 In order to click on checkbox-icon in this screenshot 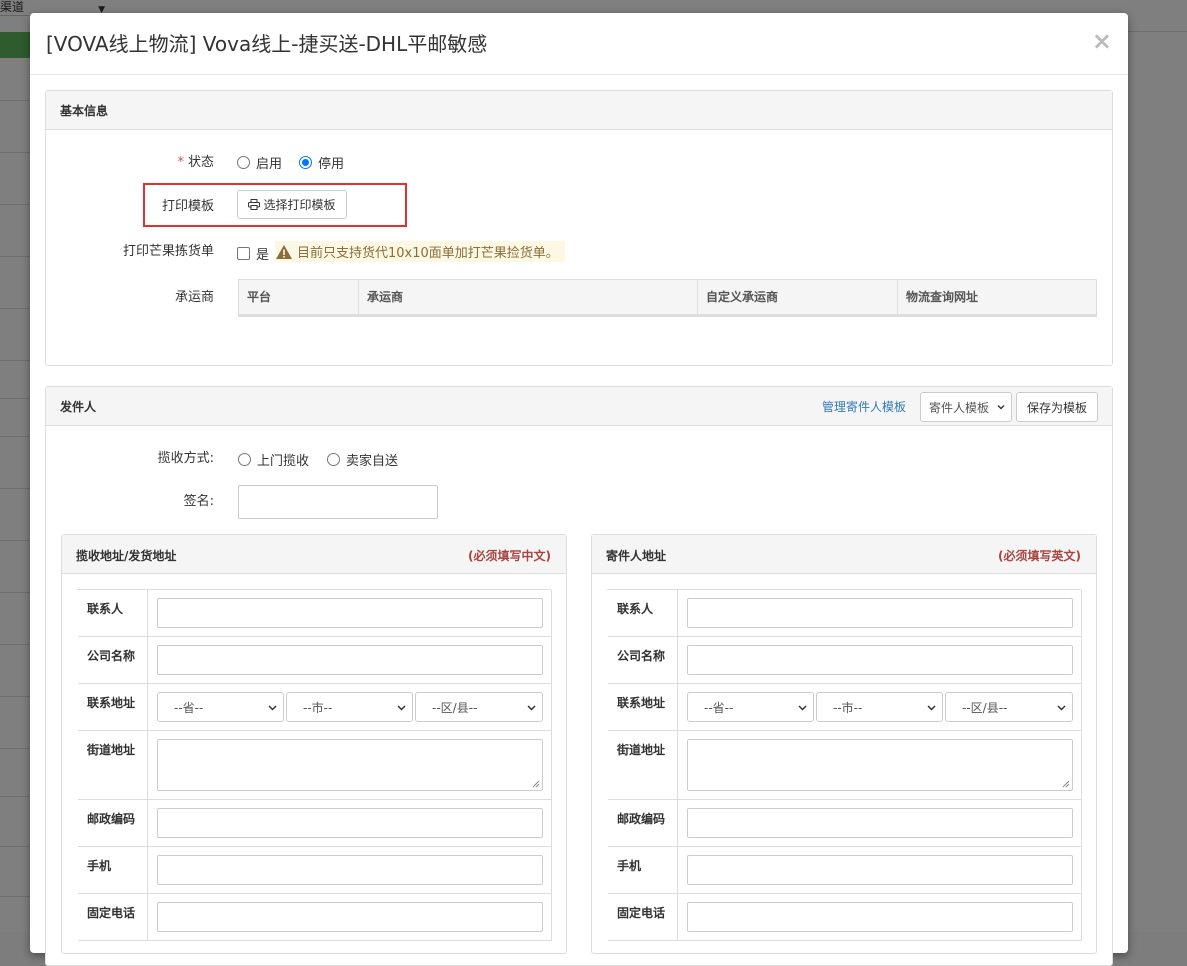, I will do `click(243, 253)`.